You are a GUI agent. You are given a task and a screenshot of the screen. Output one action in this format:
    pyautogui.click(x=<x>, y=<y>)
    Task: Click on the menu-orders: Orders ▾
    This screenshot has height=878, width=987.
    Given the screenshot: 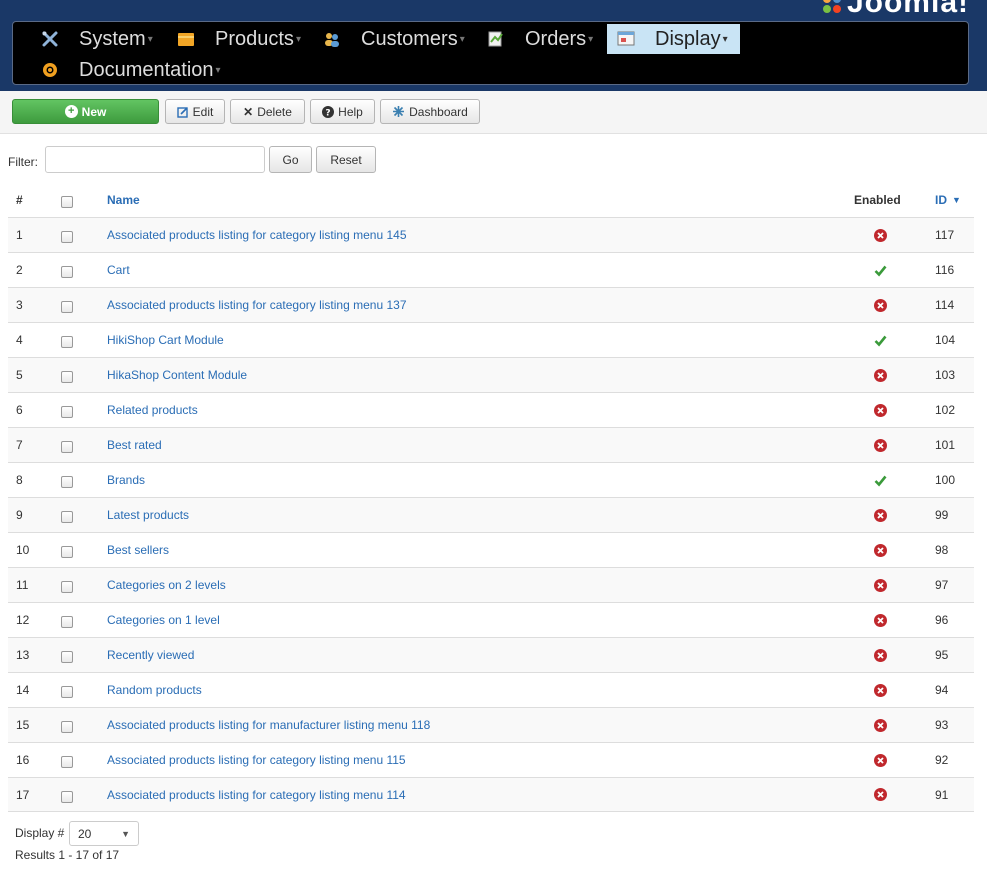 What is the action you would take?
    pyautogui.click(x=540, y=39)
    